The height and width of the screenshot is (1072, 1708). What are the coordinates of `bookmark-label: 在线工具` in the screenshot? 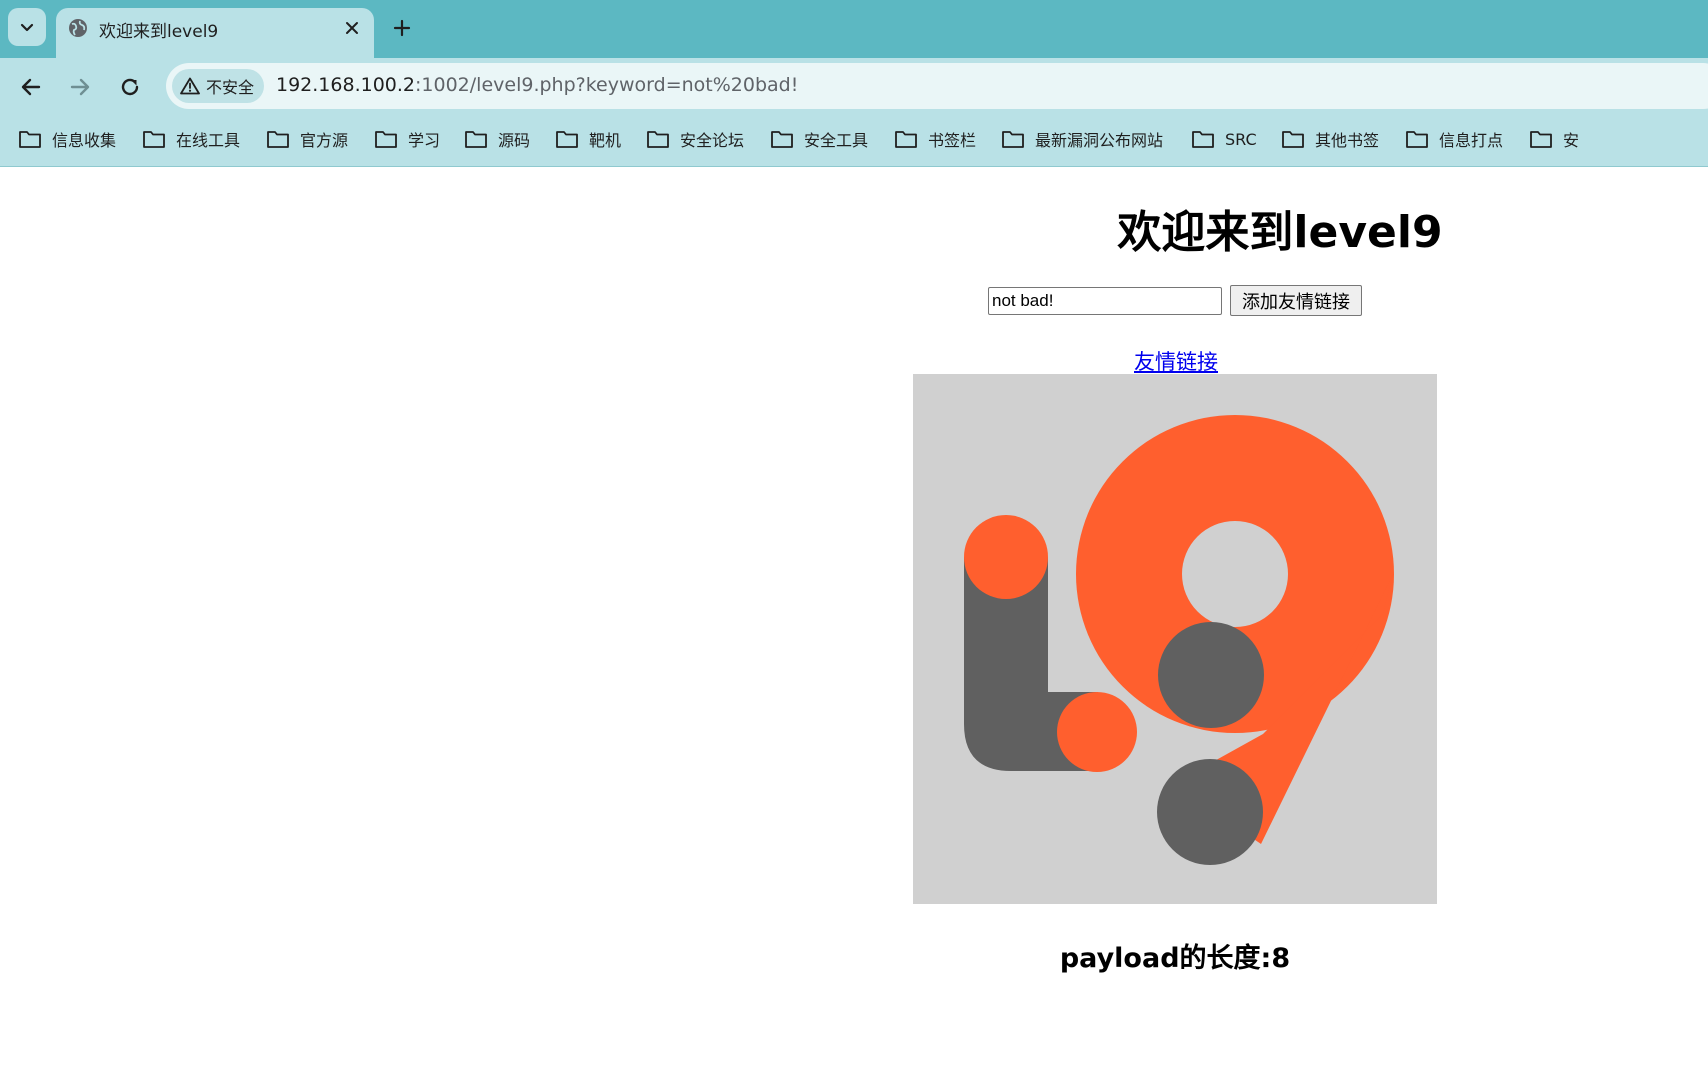 It's located at (208, 140).